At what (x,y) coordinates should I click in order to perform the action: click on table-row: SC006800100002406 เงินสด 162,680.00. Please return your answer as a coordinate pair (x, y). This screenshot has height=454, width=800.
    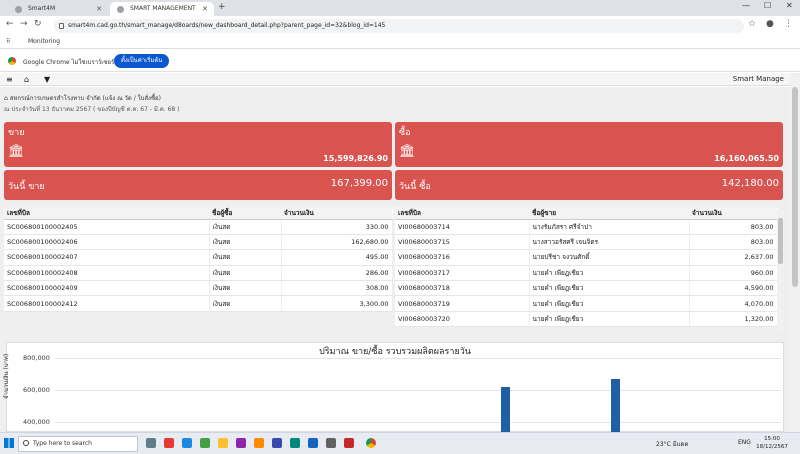
    Looking at the image, I should click on (198, 242).